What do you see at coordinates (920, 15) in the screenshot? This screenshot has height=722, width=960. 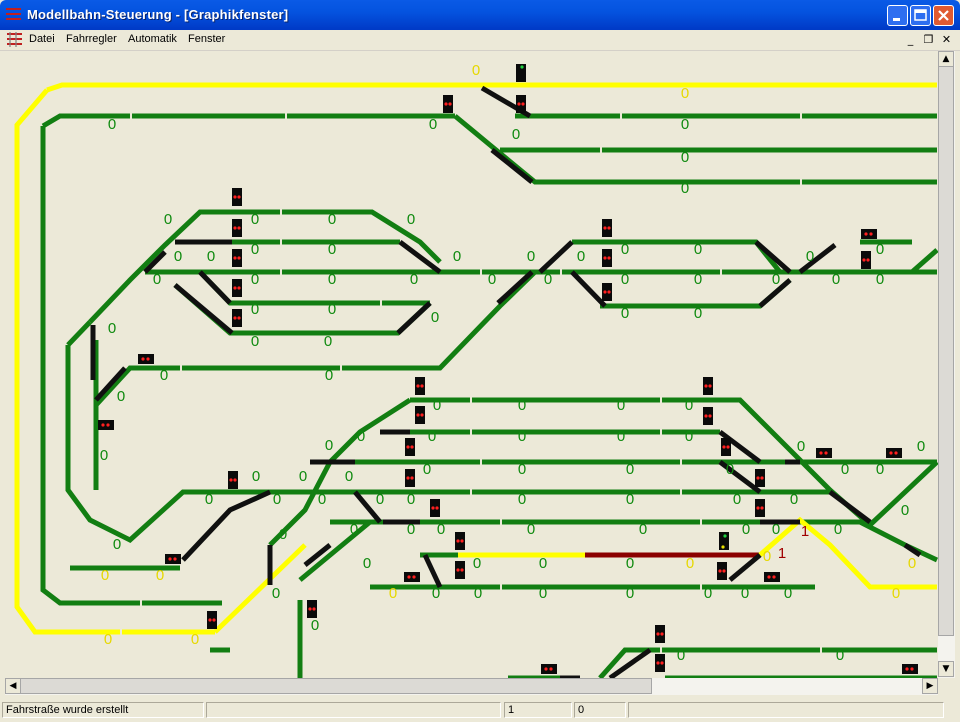 I see `maximize-button` at bounding box center [920, 15].